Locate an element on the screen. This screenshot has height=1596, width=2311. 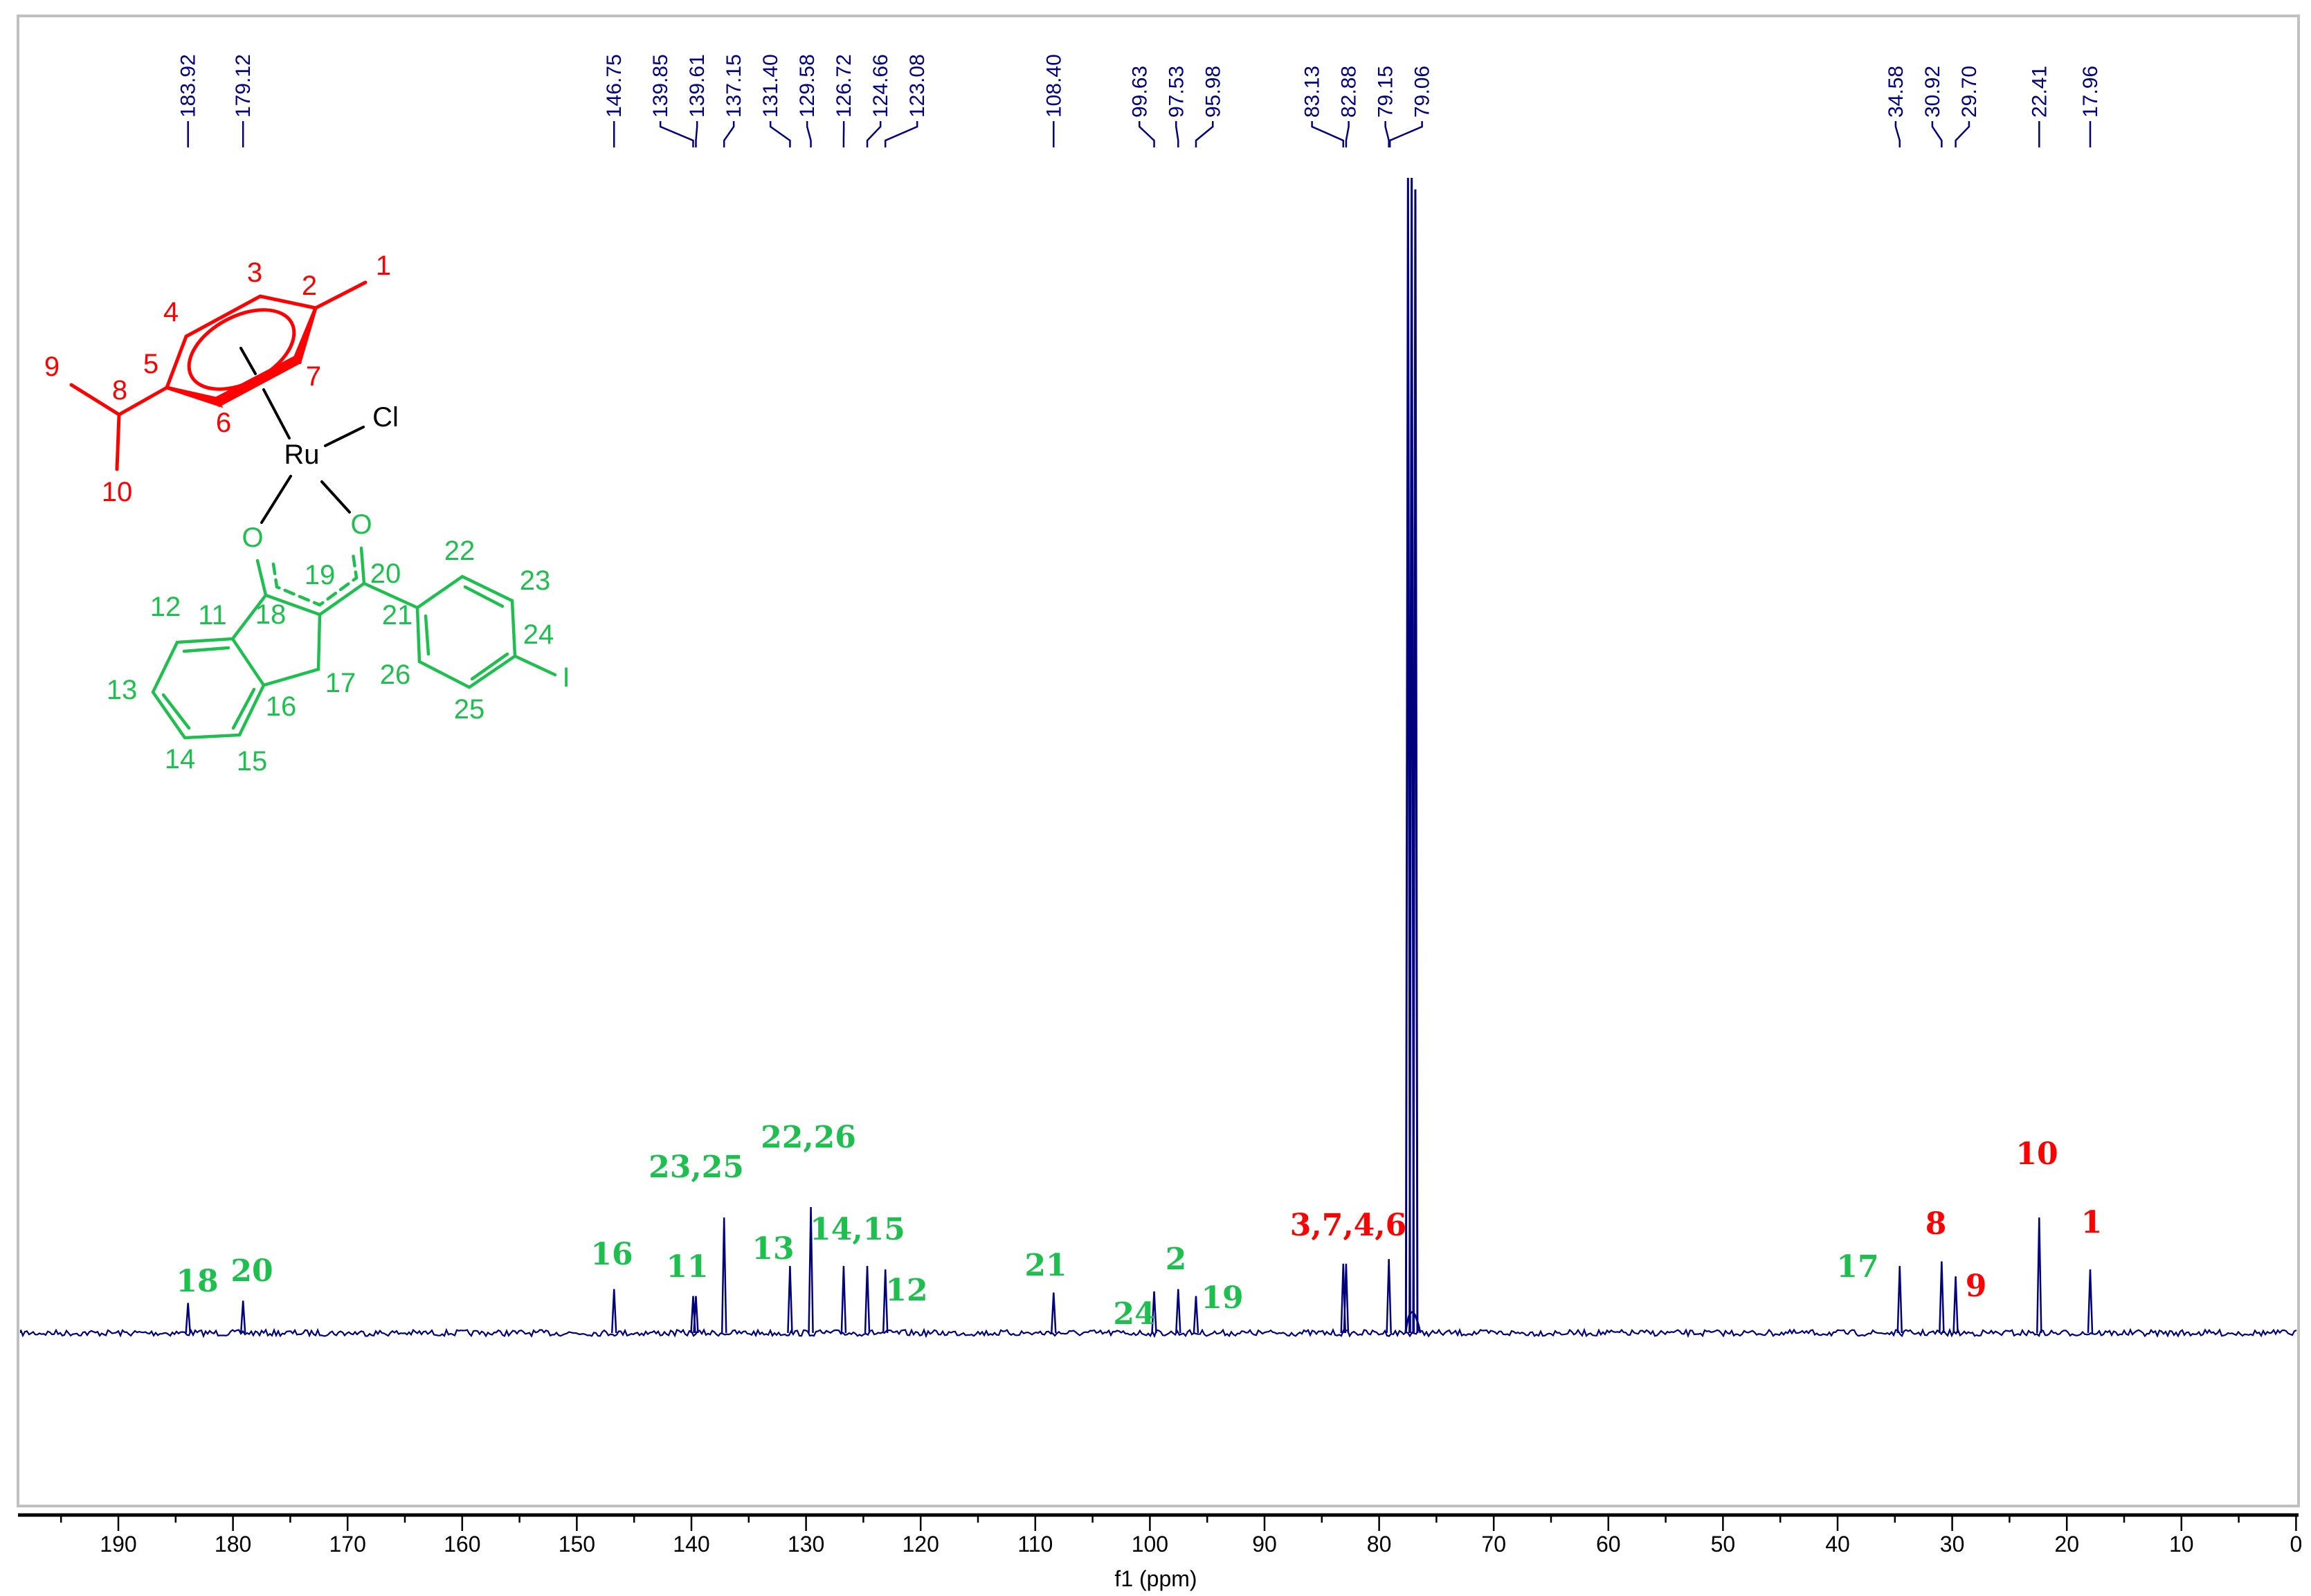
x-tick-label: 150 is located at coordinates (577, 1544).